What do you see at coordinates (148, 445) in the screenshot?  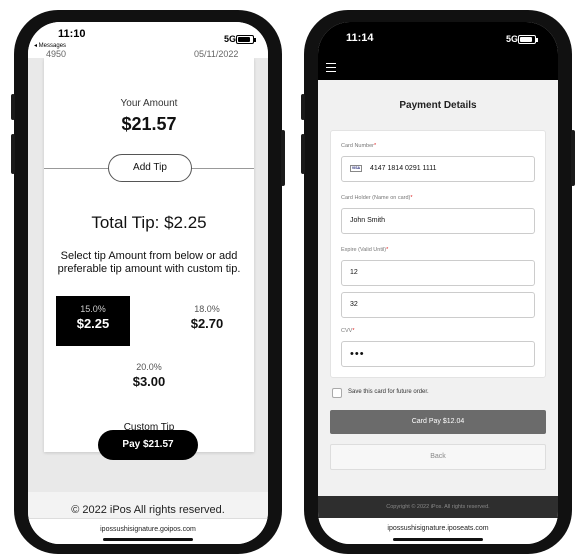 I see `pay-button: Pay $21.57` at bounding box center [148, 445].